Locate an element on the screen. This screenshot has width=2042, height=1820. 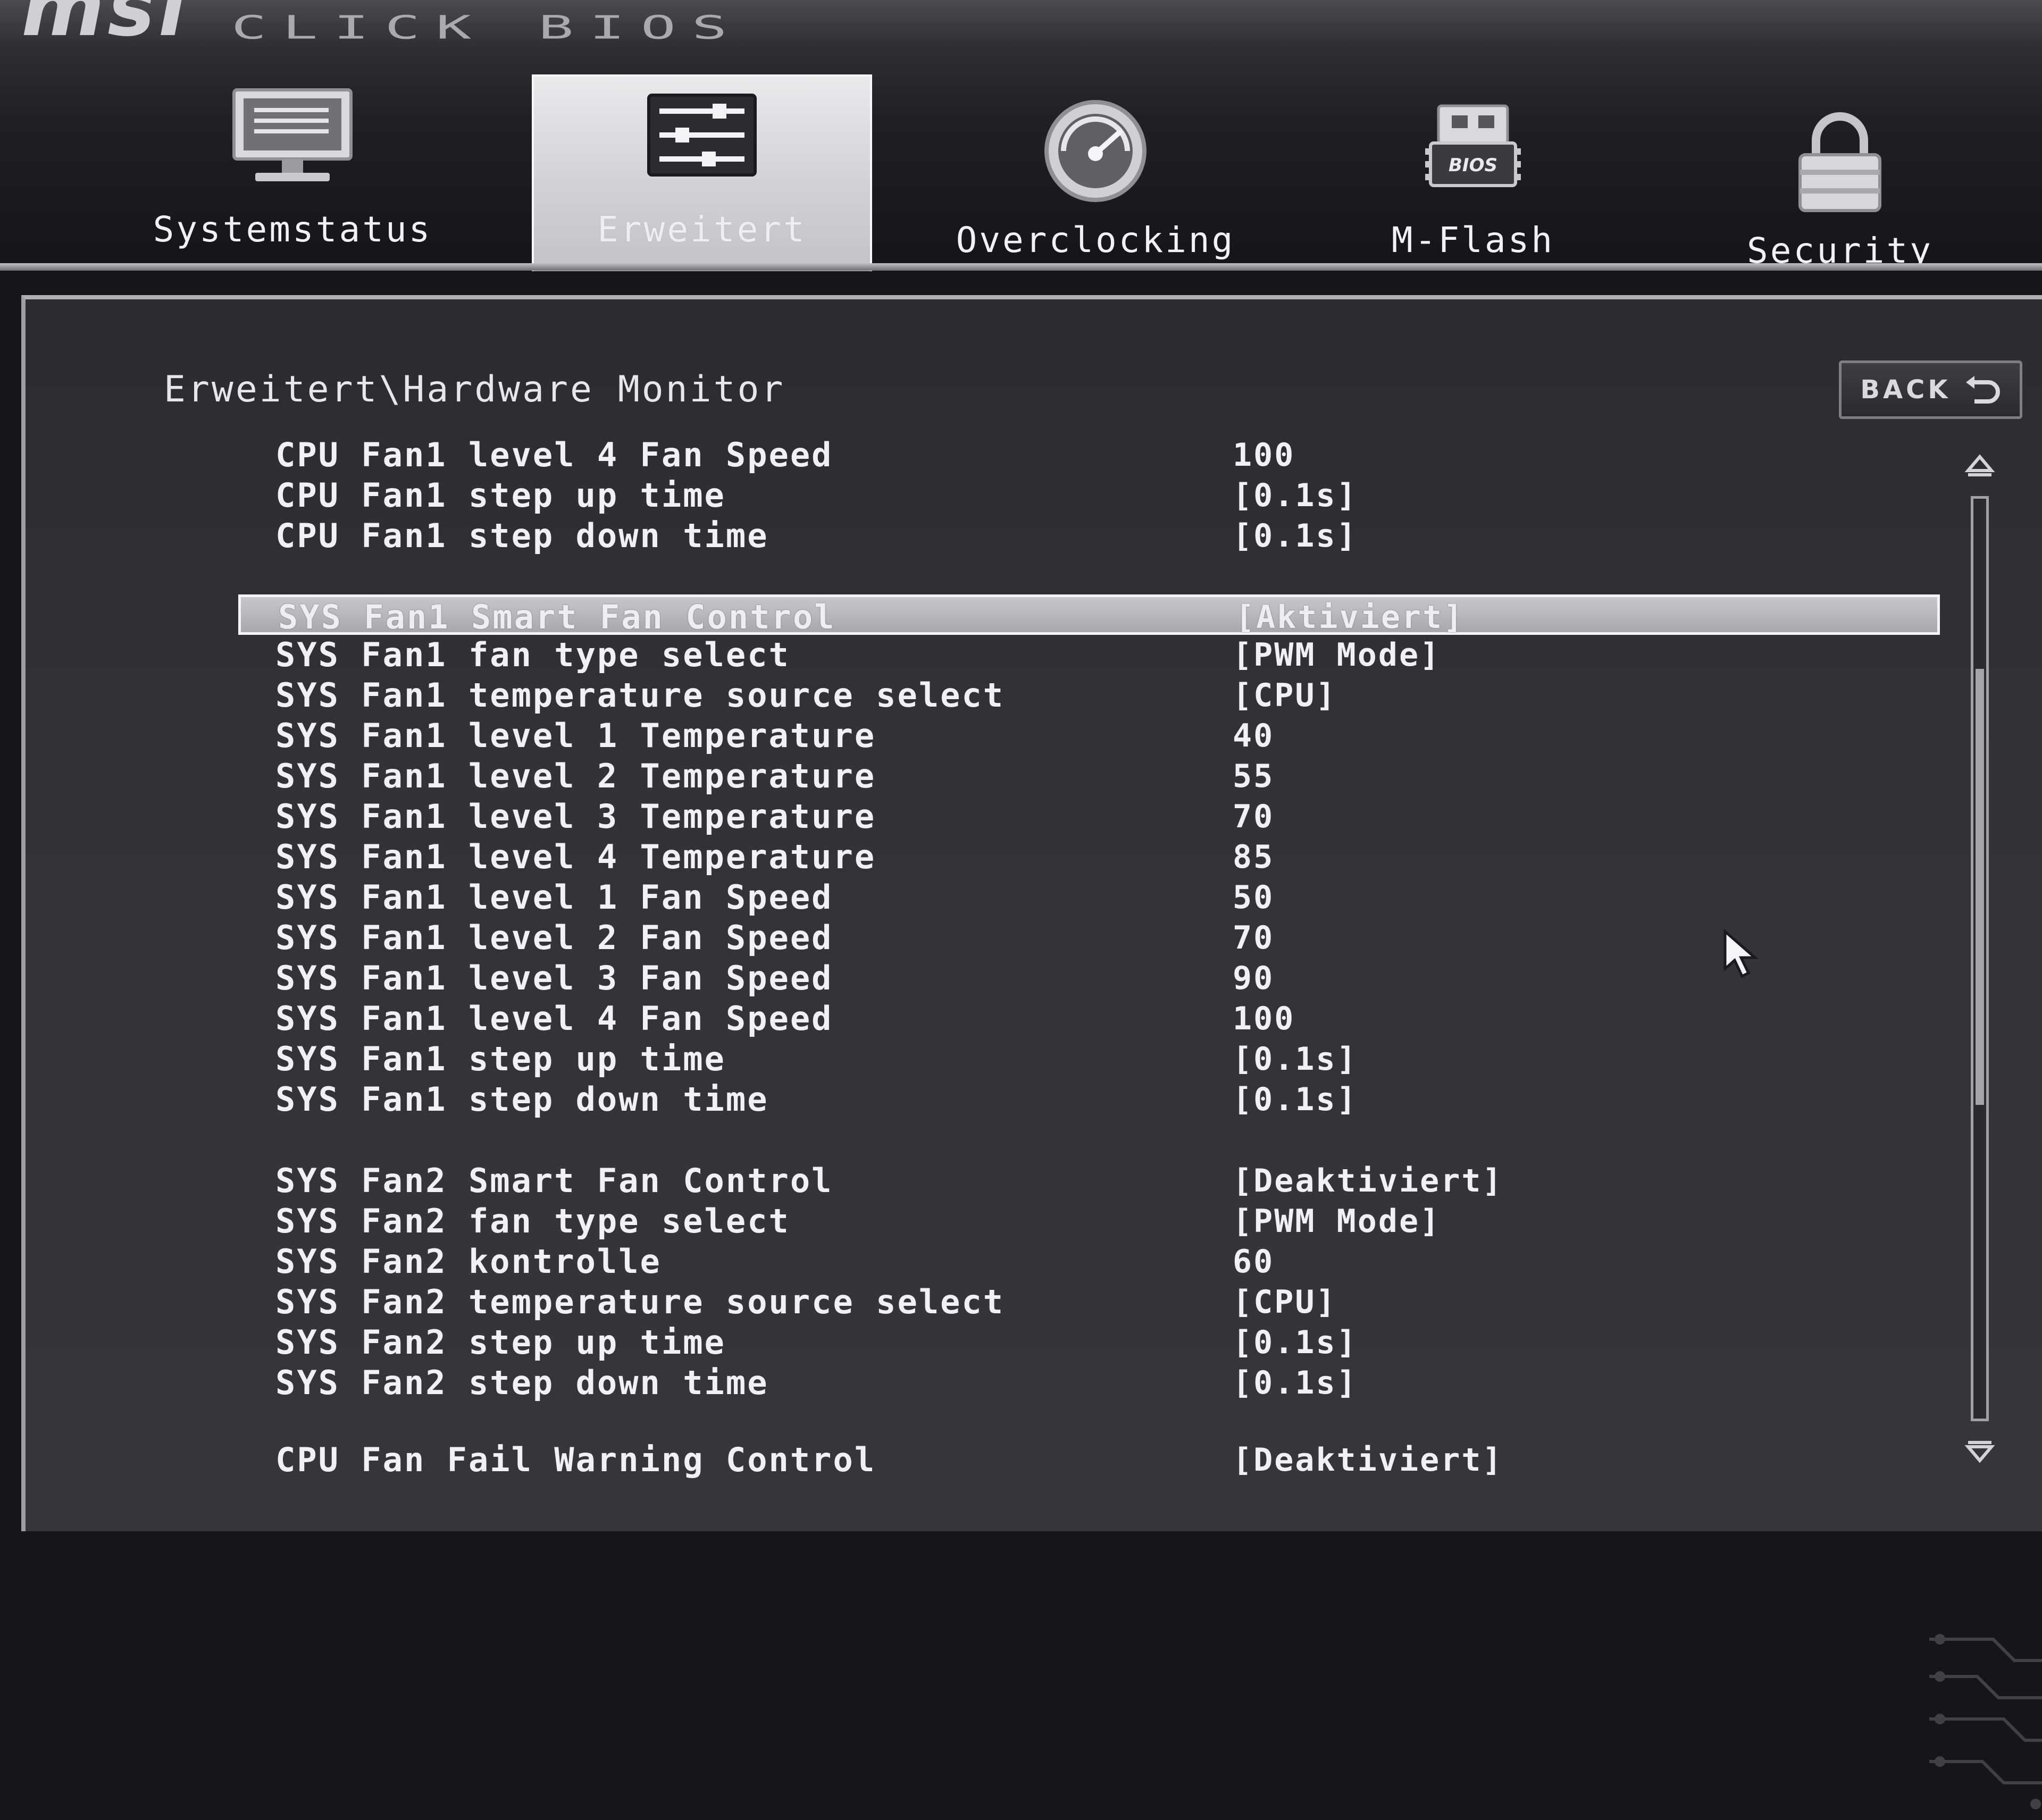
setting-label: SYS Fan1 level 4 Fan Speed is located at coordinates (554, 1018).